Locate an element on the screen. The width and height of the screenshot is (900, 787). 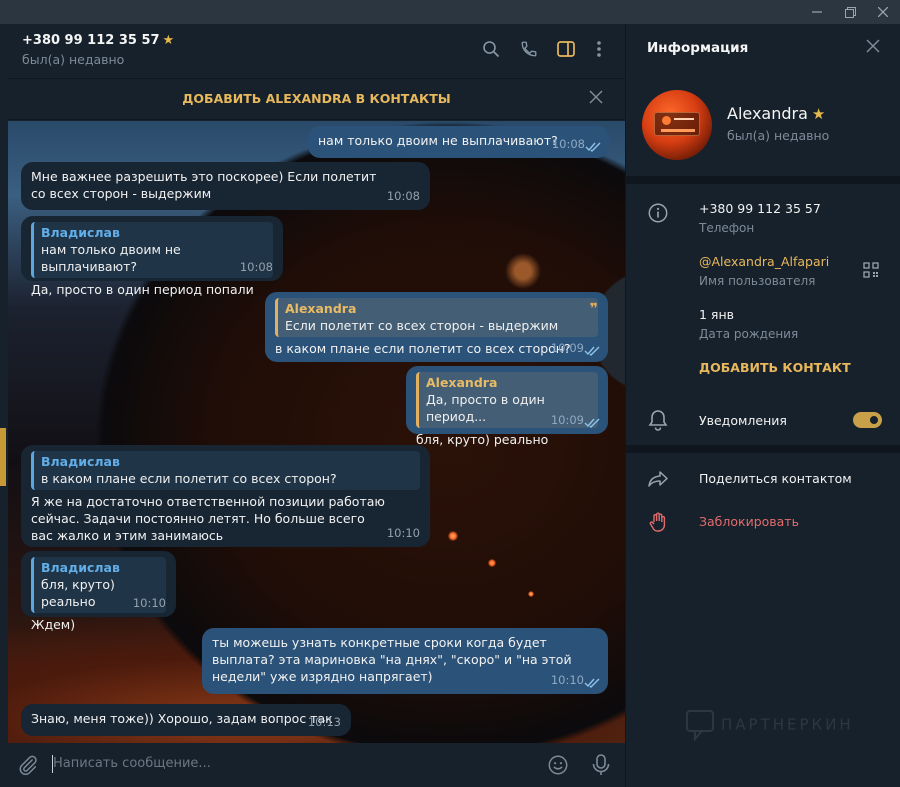
phone-icon is located at coordinates (529, 49).